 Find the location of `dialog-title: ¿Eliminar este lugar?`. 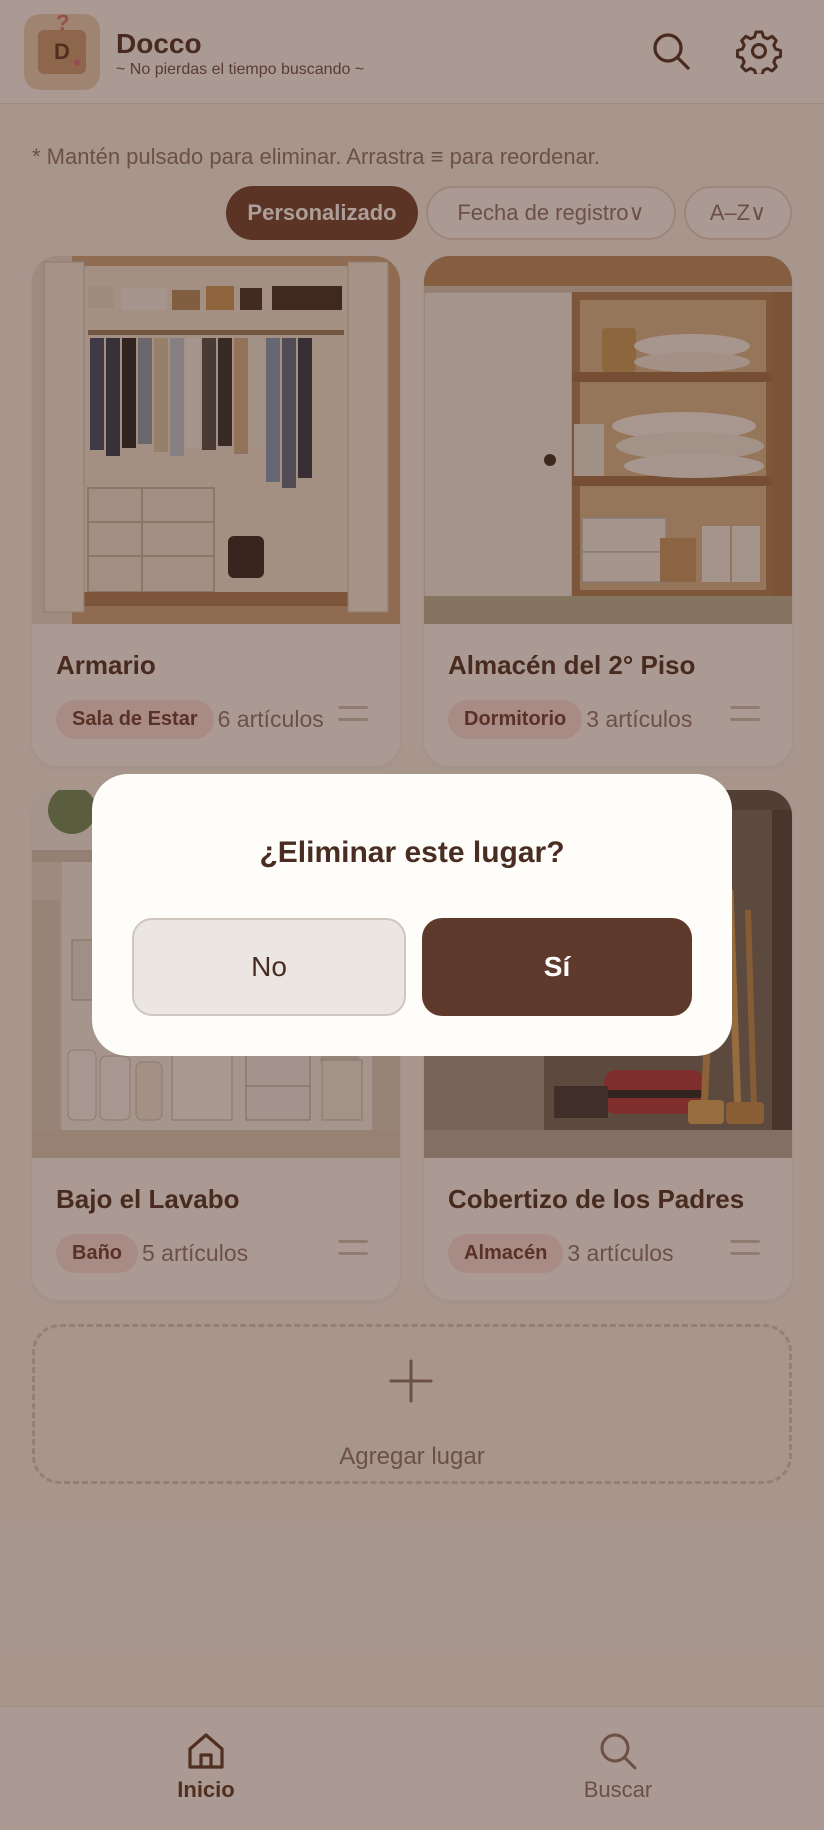

dialog-title: ¿Eliminar este lugar? is located at coordinates (412, 852).